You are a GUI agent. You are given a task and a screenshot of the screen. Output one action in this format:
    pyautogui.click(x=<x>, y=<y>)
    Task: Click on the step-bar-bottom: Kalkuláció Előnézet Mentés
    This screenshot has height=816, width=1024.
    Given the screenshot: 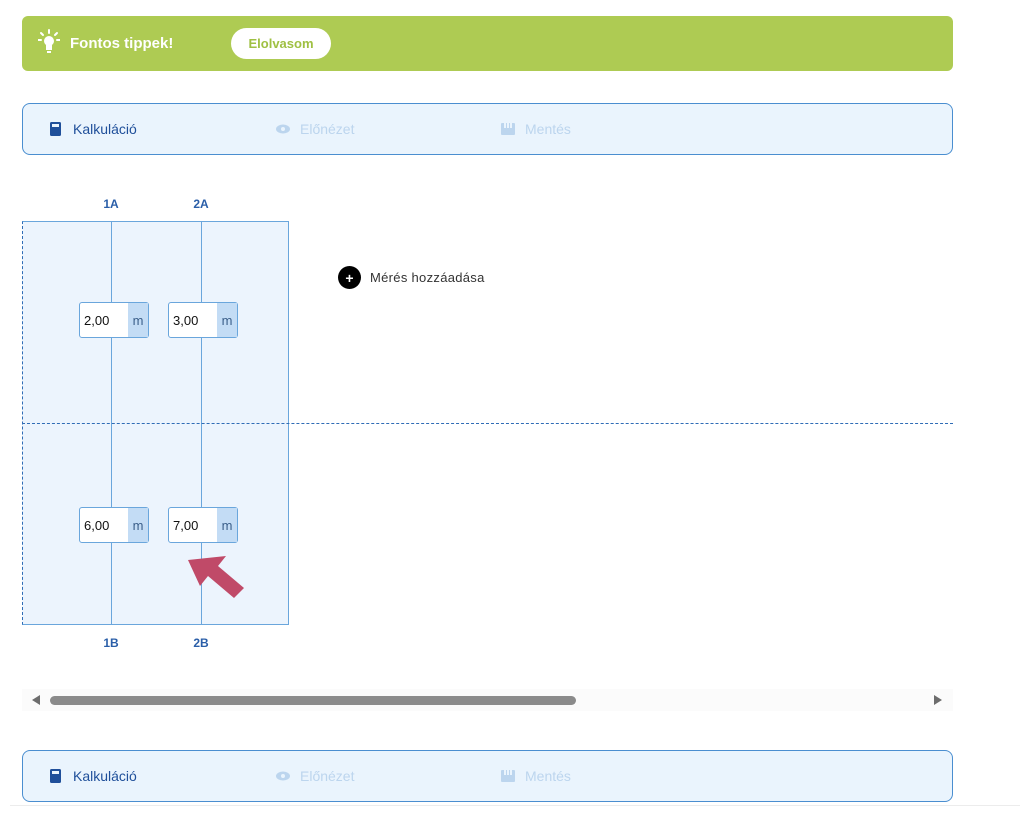 What is the action you would take?
    pyautogui.click(x=487, y=776)
    